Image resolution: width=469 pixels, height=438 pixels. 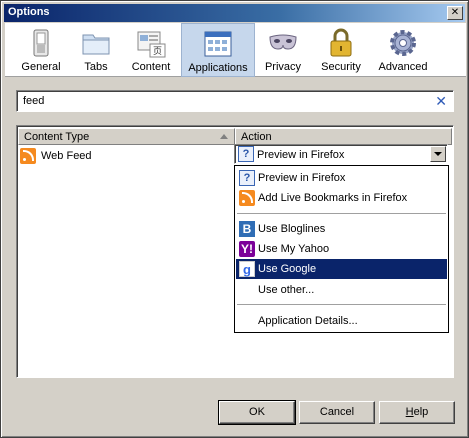 What do you see at coordinates (218, 68) in the screenshot?
I see `tab-applications-label: Applications` at bounding box center [218, 68].